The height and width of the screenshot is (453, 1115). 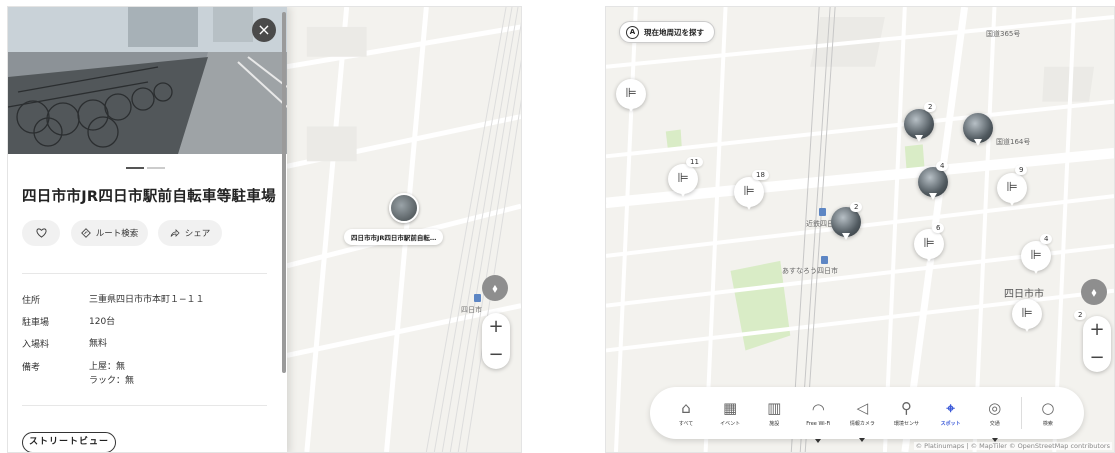 What do you see at coordinates (950, 408) in the screenshot?
I see `spot-icon: ⌖` at bounding box center [950, 408].